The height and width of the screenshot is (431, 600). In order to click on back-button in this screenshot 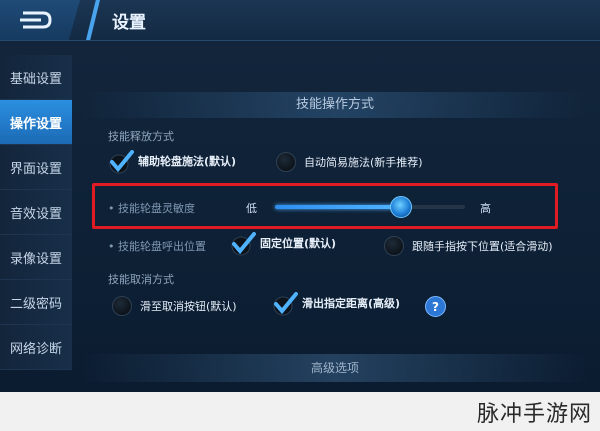, I will do `click(40, 20)`.